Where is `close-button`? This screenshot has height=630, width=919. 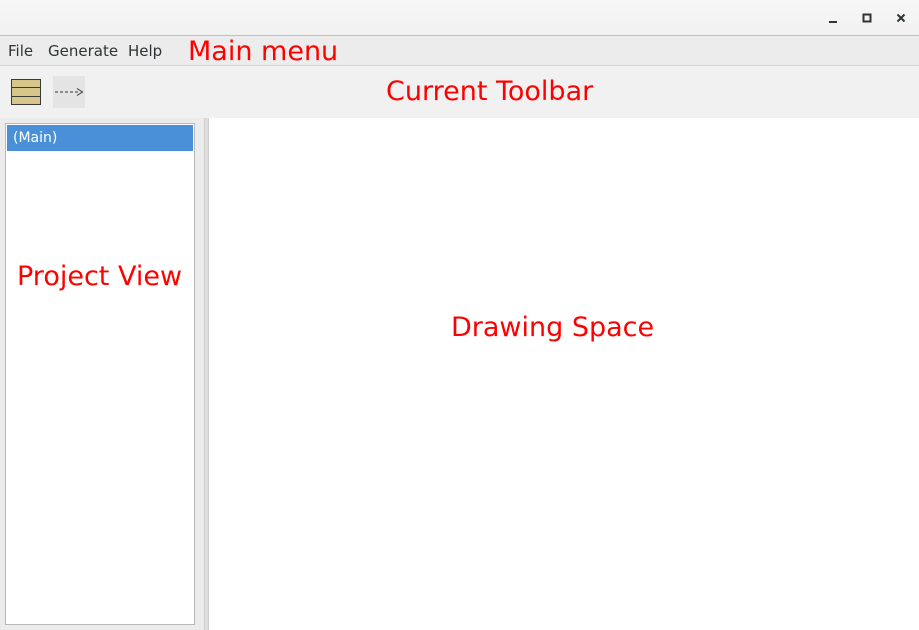
close-button is located at coordinates (901, 18).